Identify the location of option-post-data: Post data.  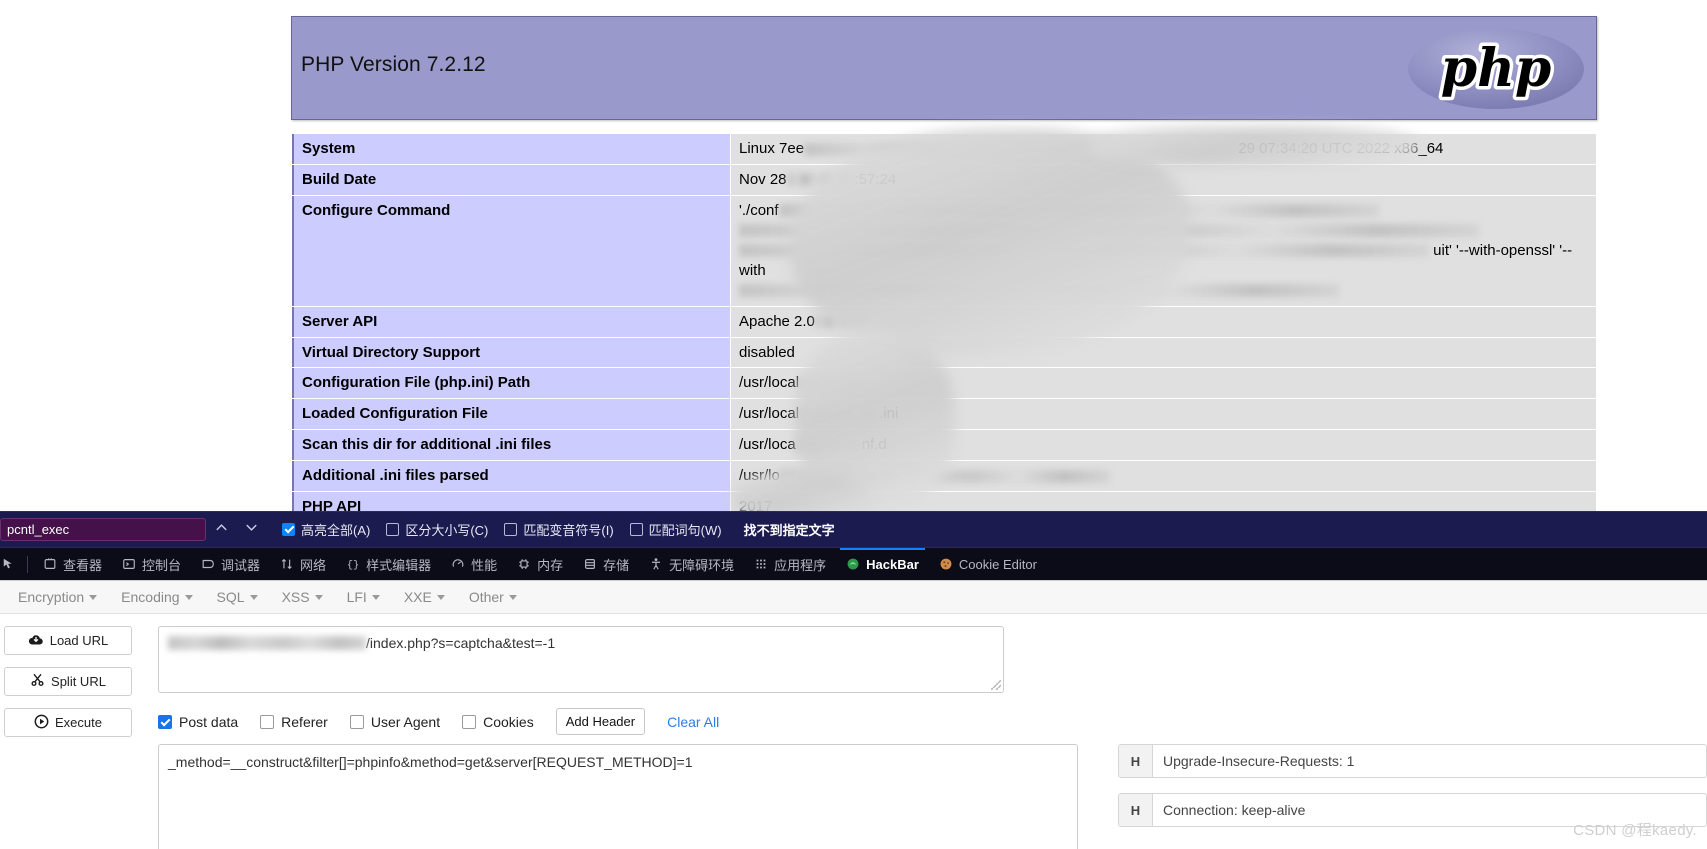
(198, 722).